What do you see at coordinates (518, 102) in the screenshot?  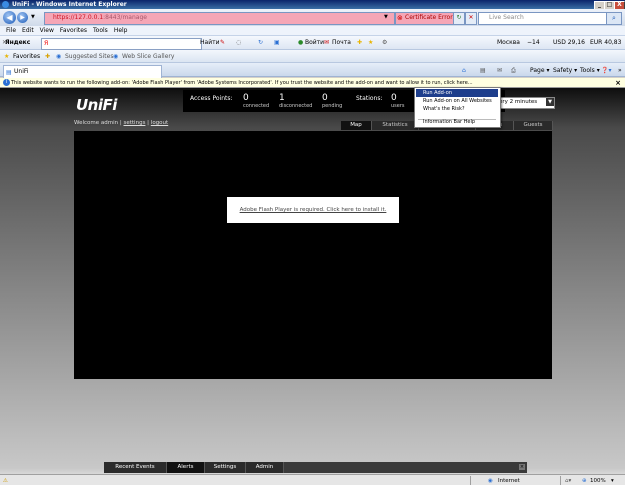 I see `refresh-interval-value: ery 2 minutes` at bounding box center [518, 102].